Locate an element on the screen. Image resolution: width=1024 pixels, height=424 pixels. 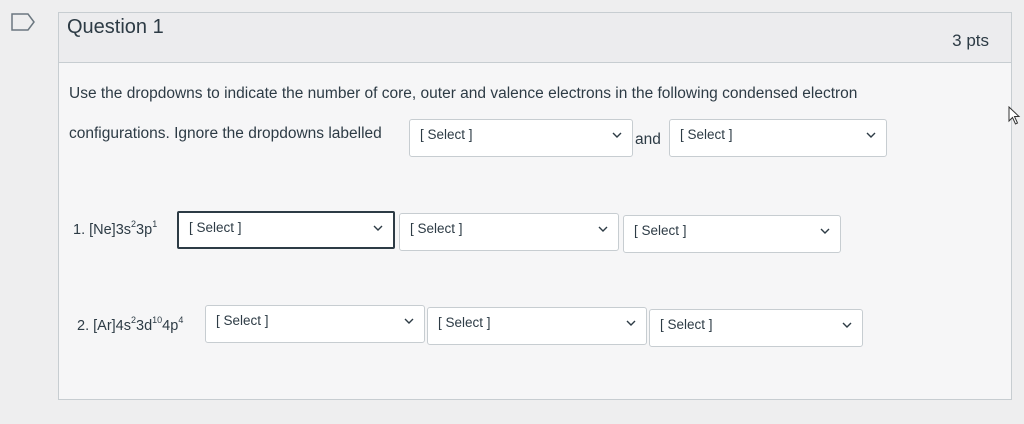
question-points: 3 pts is located at coordinates (970, 40).